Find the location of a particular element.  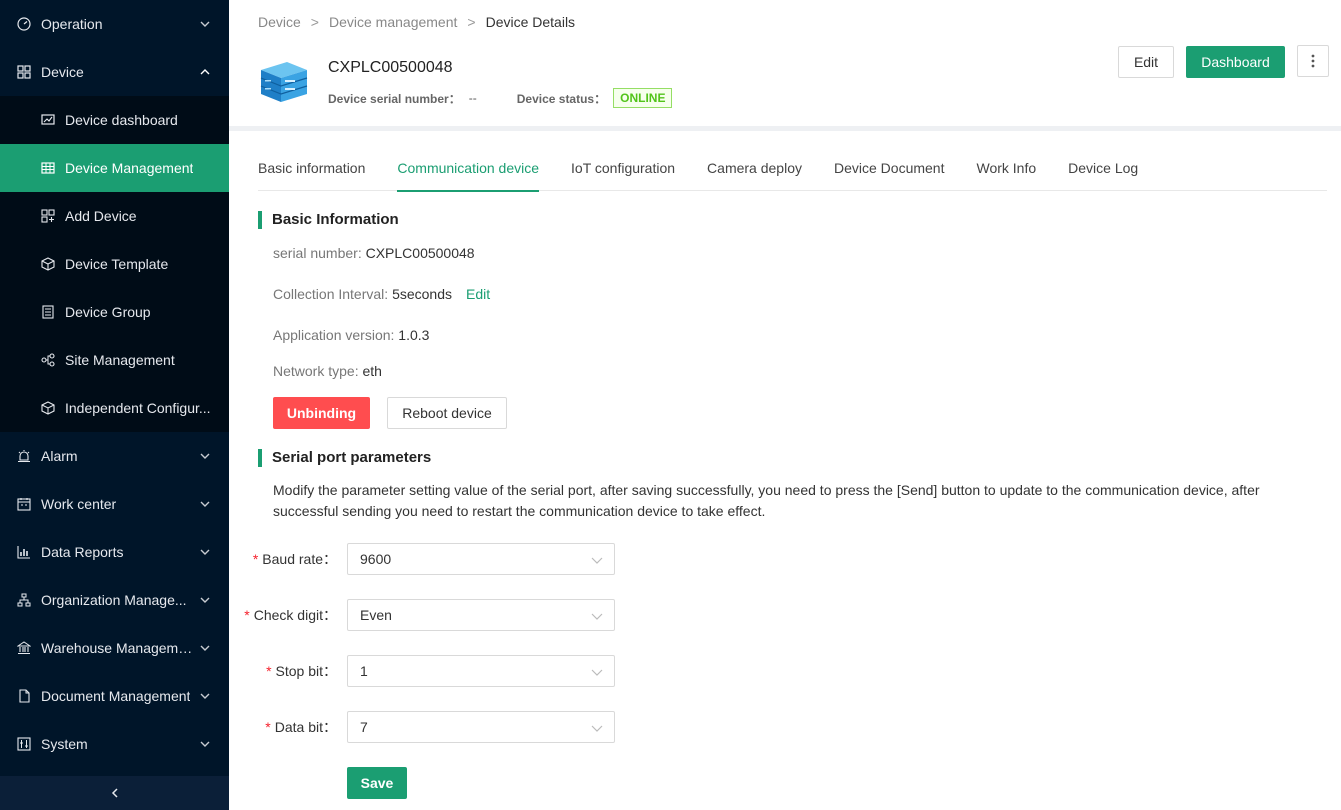

data-bit-value: 7 is located at coordinates (364, 727).